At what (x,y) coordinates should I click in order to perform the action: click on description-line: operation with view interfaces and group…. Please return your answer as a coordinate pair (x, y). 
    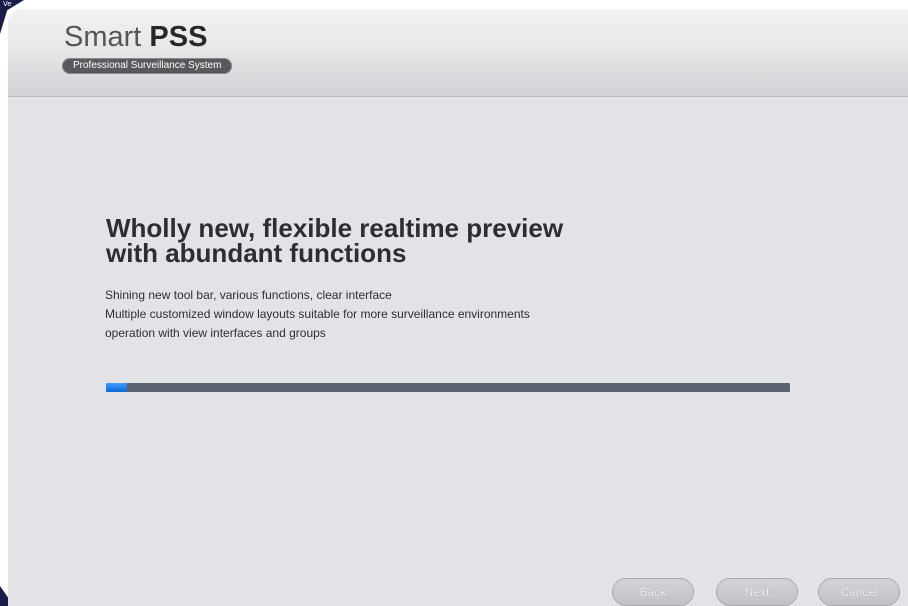
    Looking at the image, I should click on (215, 333).